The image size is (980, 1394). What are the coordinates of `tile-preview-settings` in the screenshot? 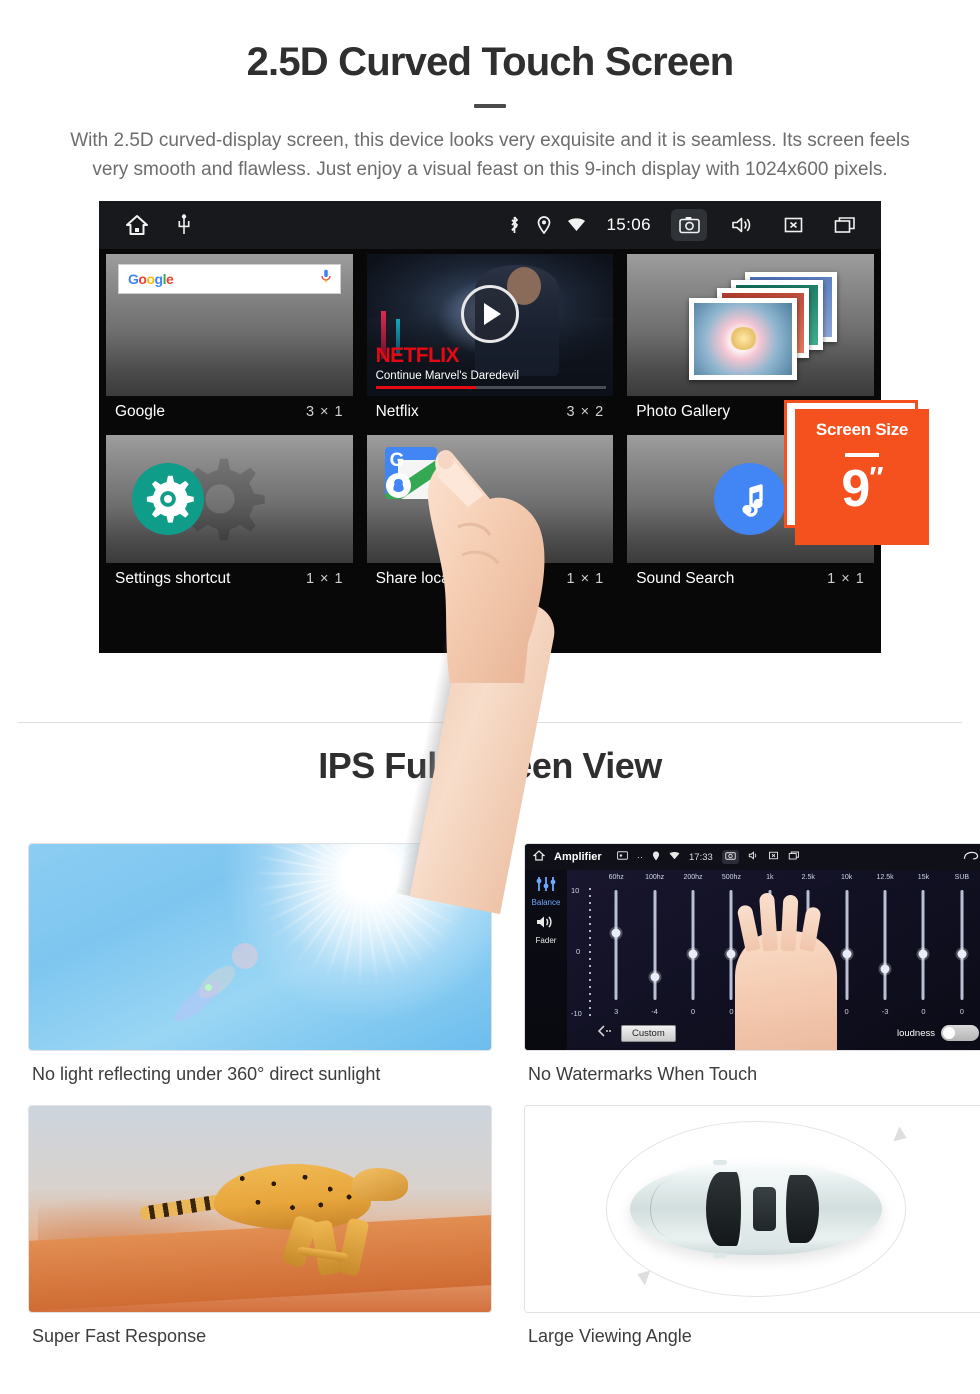 It's located at (229, 498).